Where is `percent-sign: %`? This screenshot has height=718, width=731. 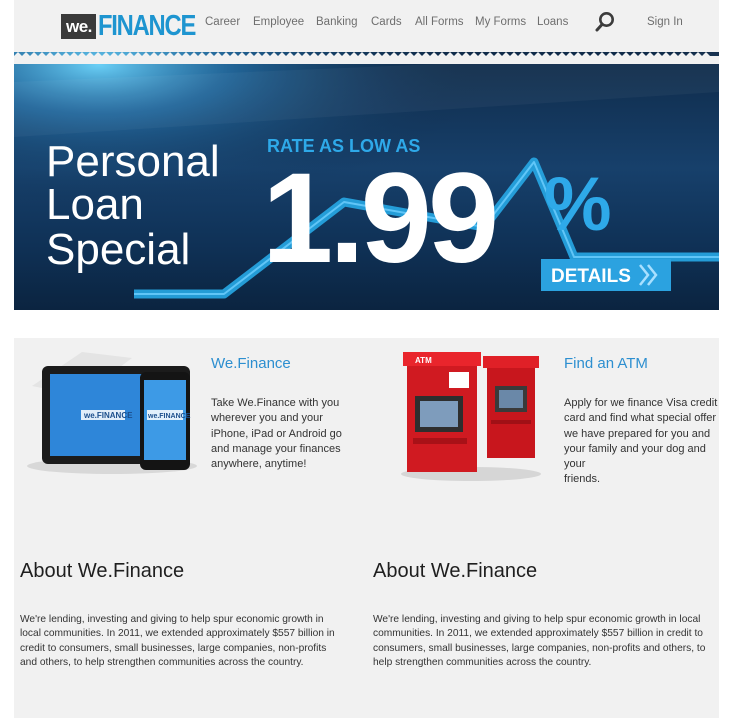
percent-sign: % is located at coordinates (578, 204).